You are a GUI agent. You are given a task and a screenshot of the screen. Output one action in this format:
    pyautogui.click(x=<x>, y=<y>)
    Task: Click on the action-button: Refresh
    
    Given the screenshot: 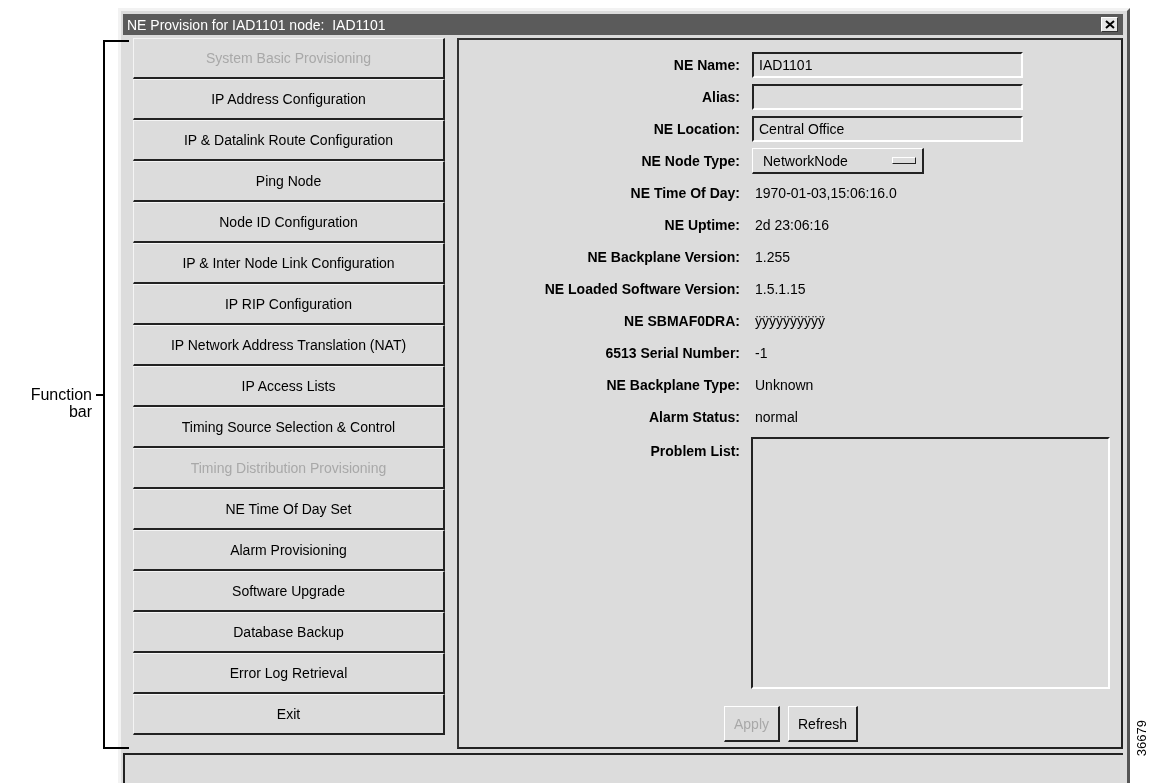 What is the action you would take?
    pyautogui.click(x=823, y=724)
    